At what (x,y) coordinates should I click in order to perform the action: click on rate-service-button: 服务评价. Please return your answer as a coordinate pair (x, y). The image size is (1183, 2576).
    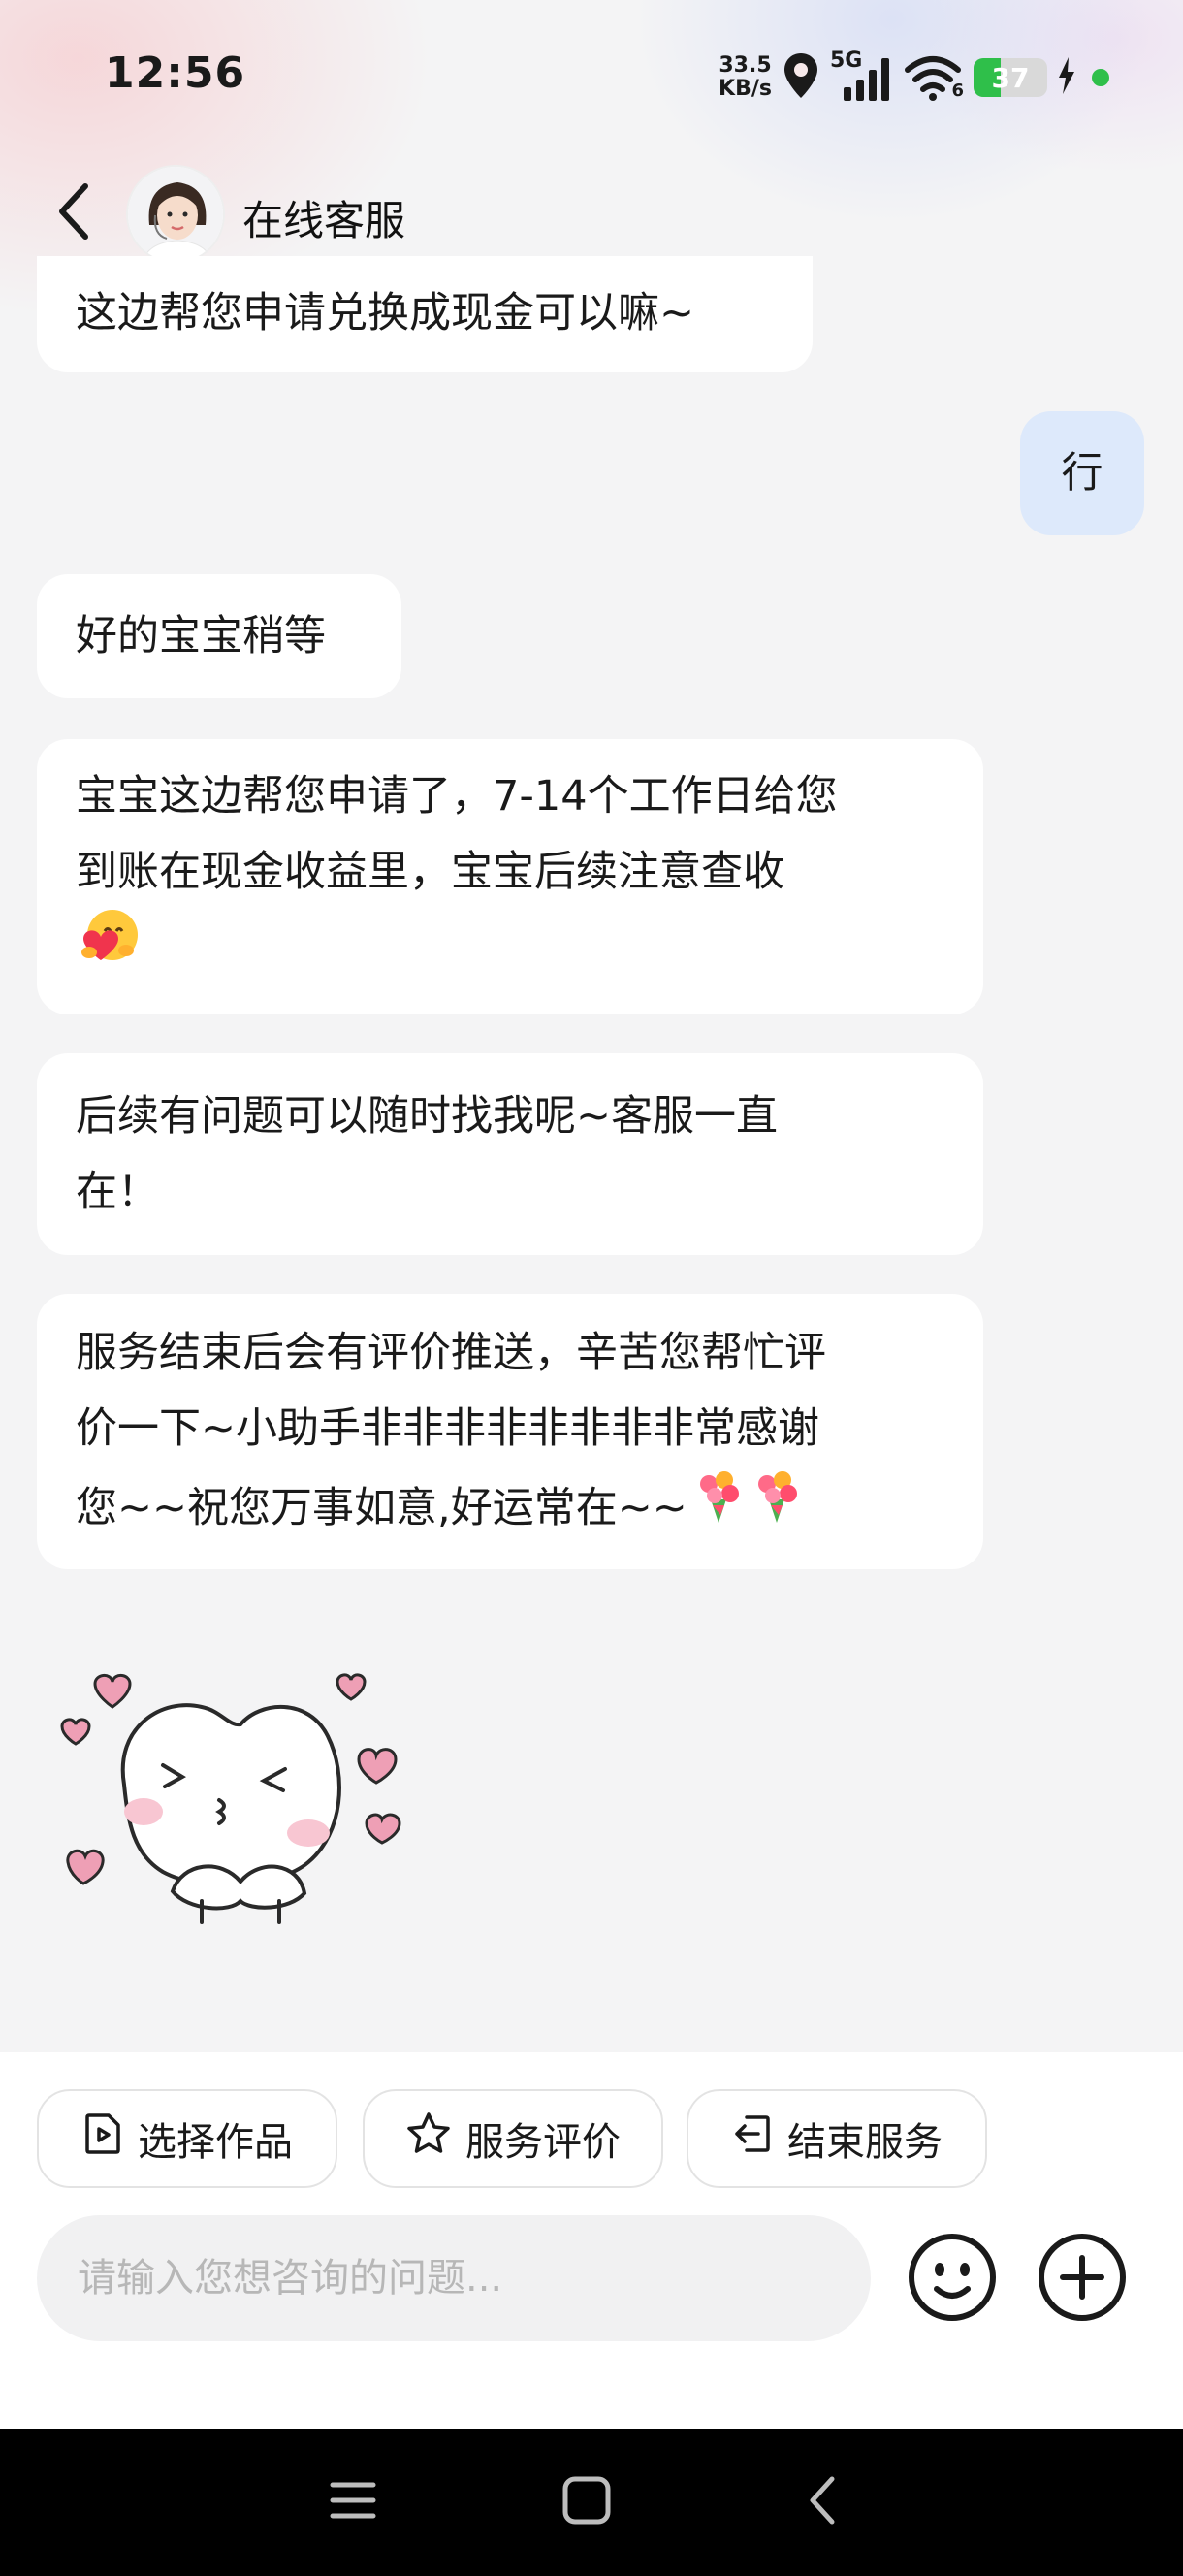
    Looking at the image, I should click on (513, 2138).